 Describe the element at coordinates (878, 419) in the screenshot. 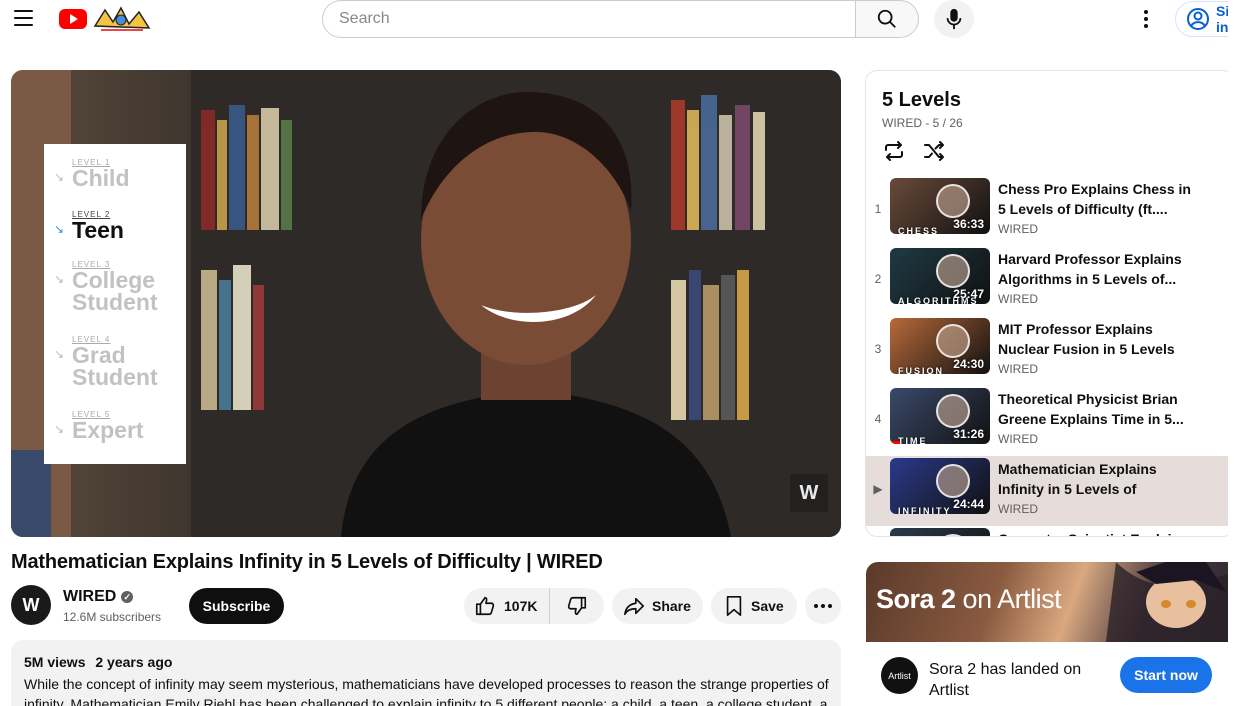

I see `playlist-item-index: 4` at that location.